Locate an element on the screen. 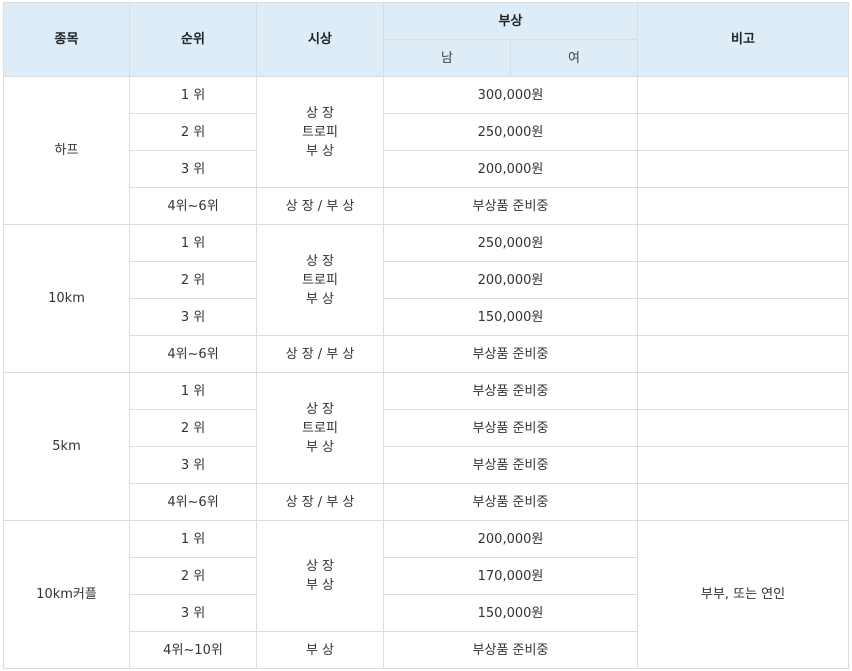 The height and width of the screenshot is (671, 852). rank-cell: 4위~10위 is located at coordinates (193, 650).